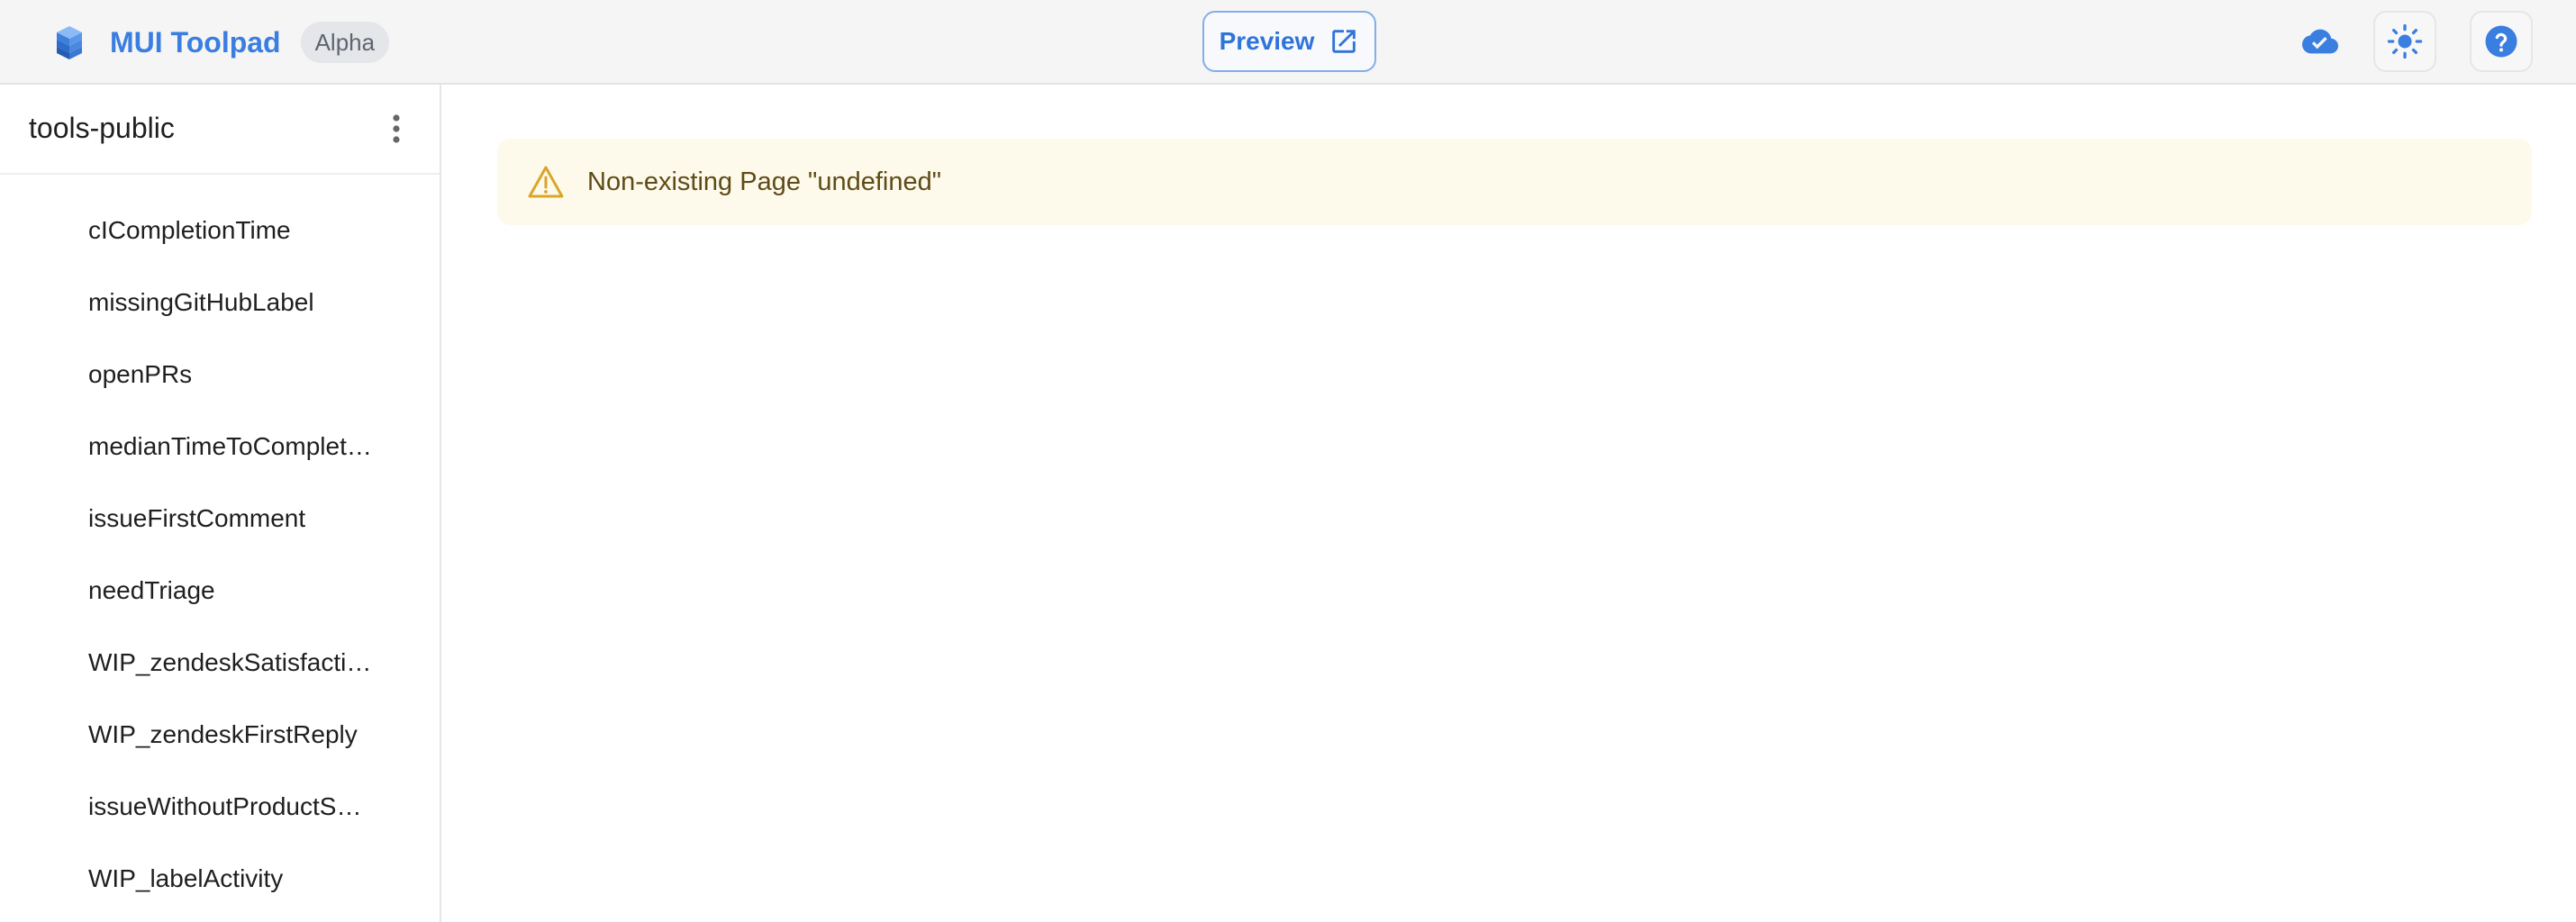 The width and height of the screenshot is (2576, 922). What do you see at coordinates (69, 42) in the screenshot?
I see `toolpad-logo-icon` at bounding box center [69, 42].